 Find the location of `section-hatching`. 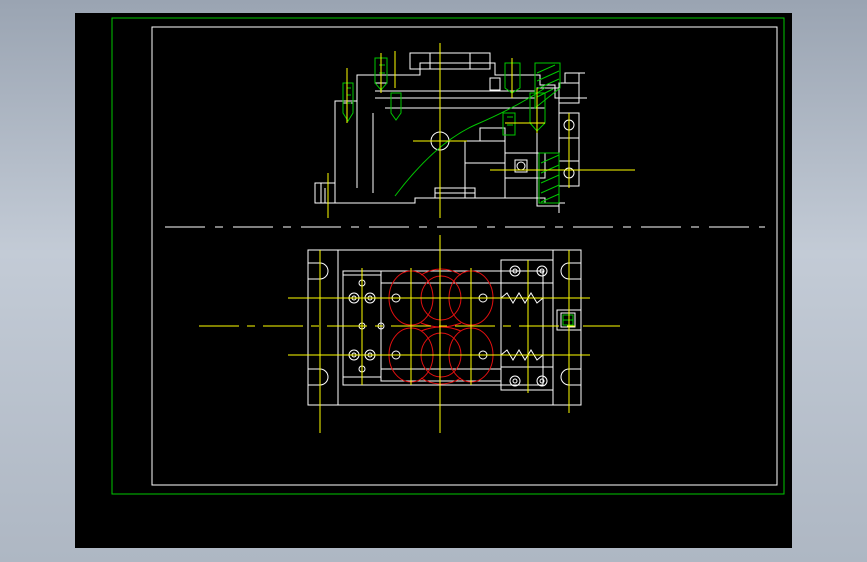

section-hatching is located at coordinates (451, 130).